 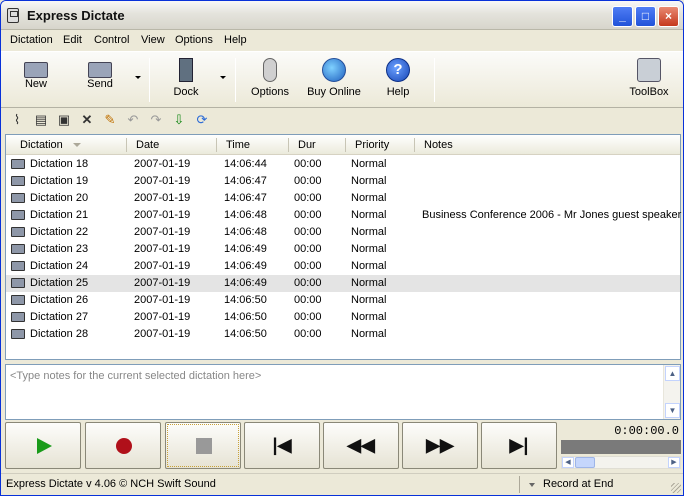 What do you see at coordinates (203, 445) in the screenshot?
I see `stop-button` at bounding box center [203, 445].